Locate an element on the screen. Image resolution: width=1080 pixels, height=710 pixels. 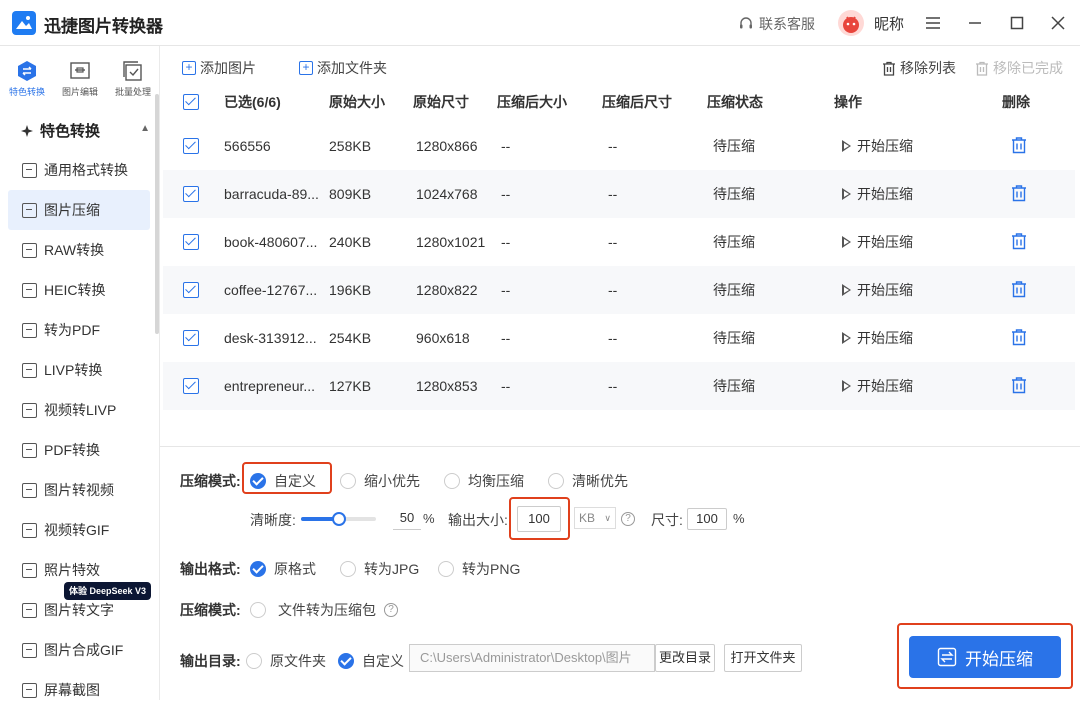
clarity-input: 50 is located at coordinates (407, 519).